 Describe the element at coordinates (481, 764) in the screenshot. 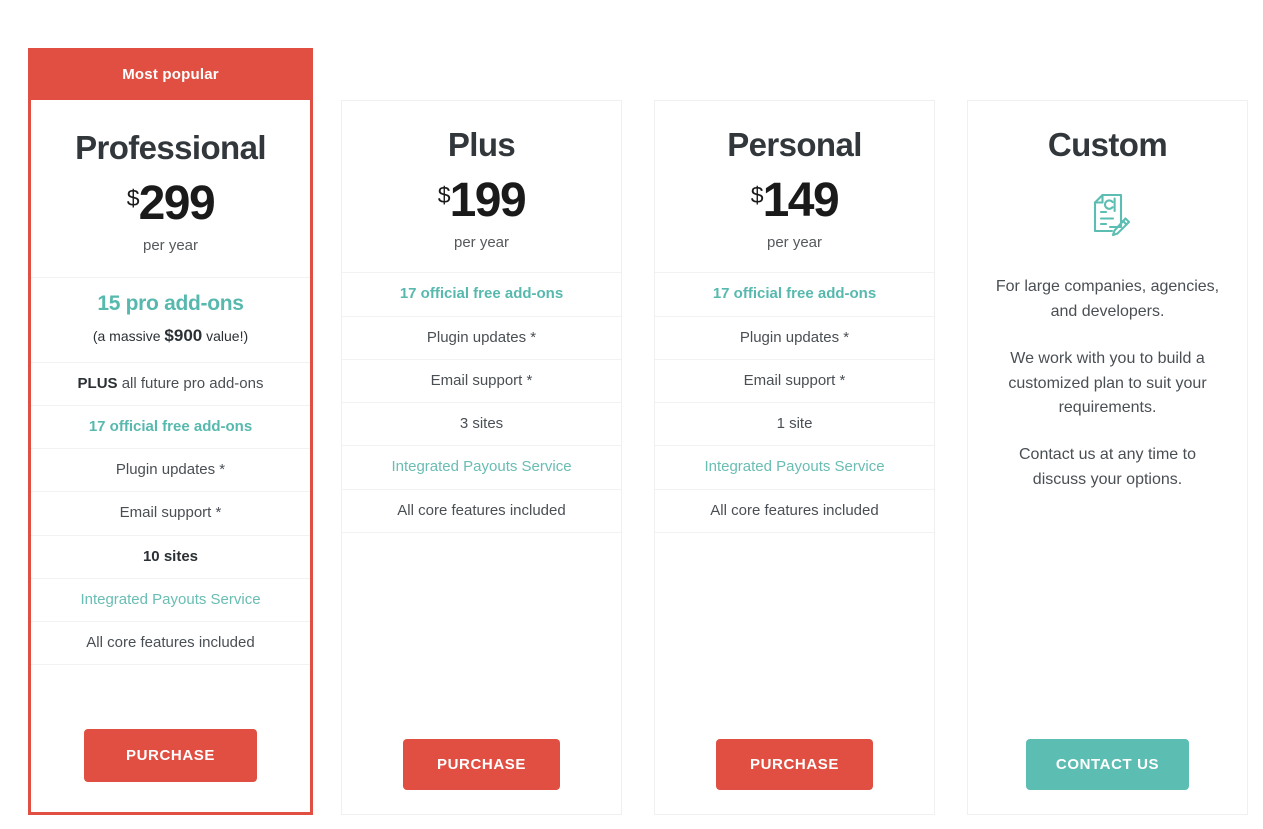

I see `purchase-button-plus: PURCHASE` at that location.